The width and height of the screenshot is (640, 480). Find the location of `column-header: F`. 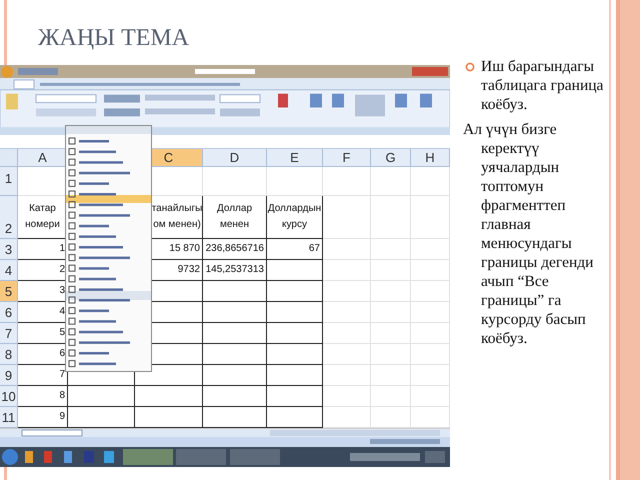

column-header: F is located at coordinates (347, 158).